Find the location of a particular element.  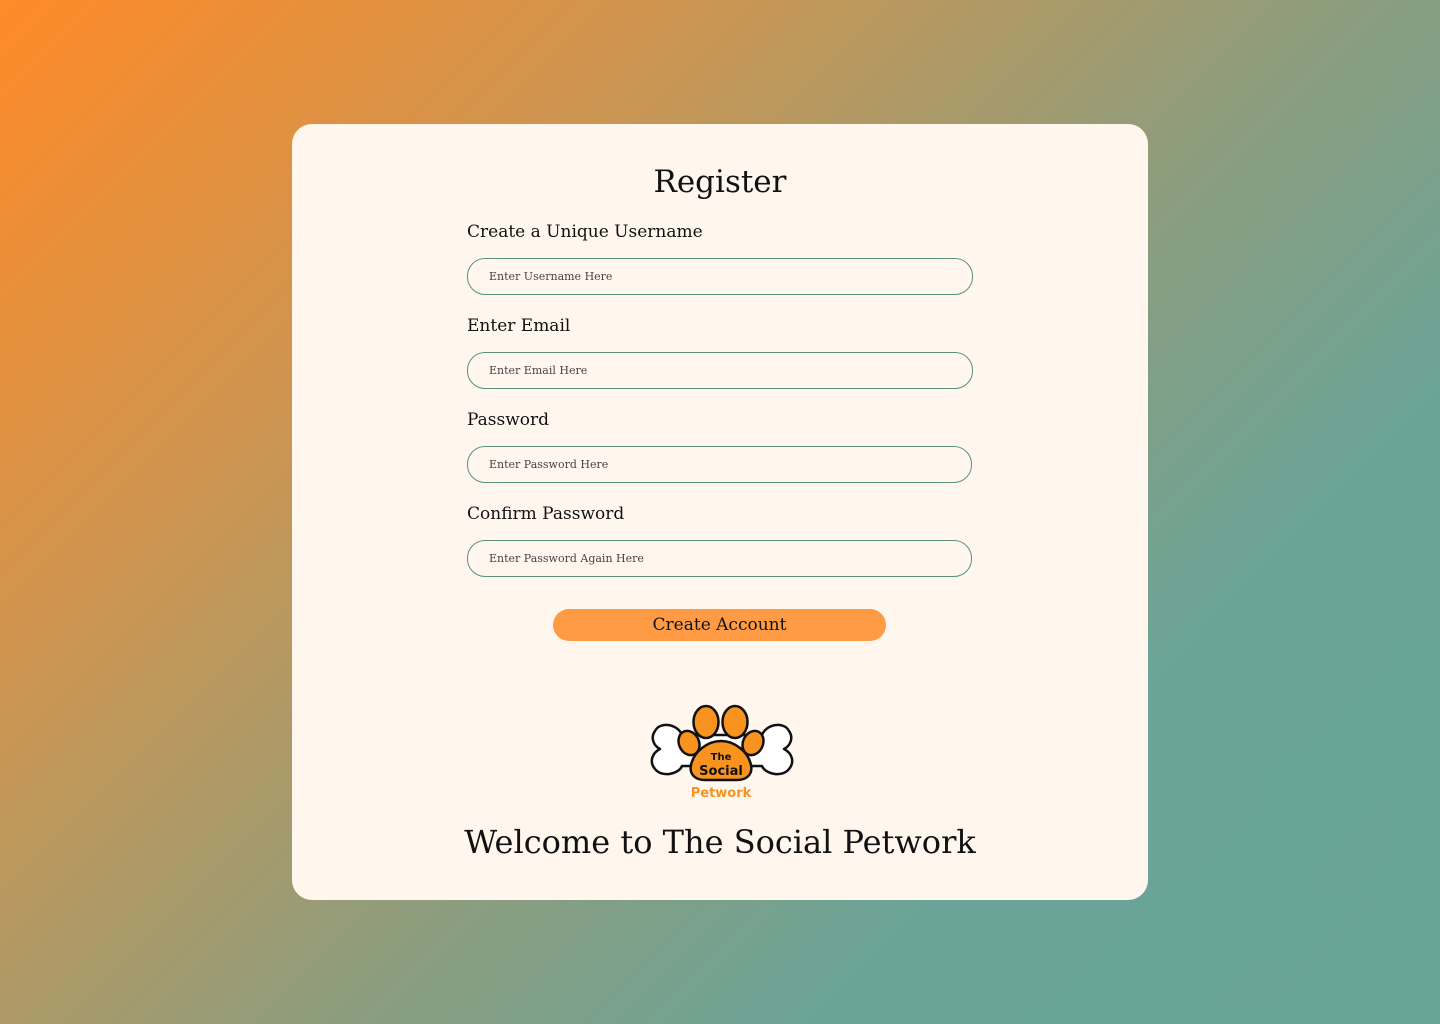

username-input is located at coordinates (720, 276).